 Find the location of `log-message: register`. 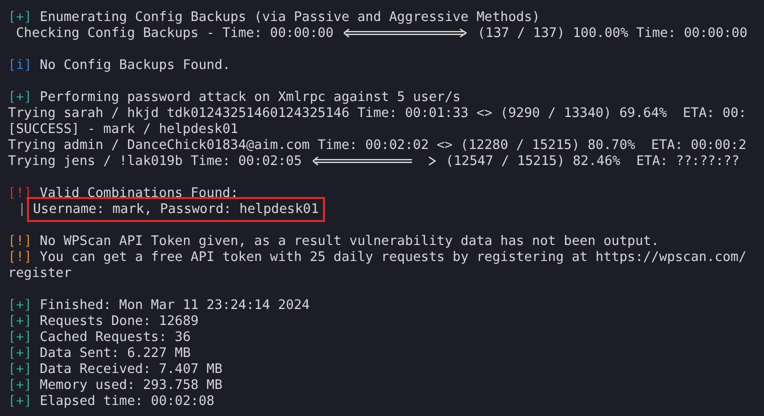

log-message: register is located at coordinates (40, 273).